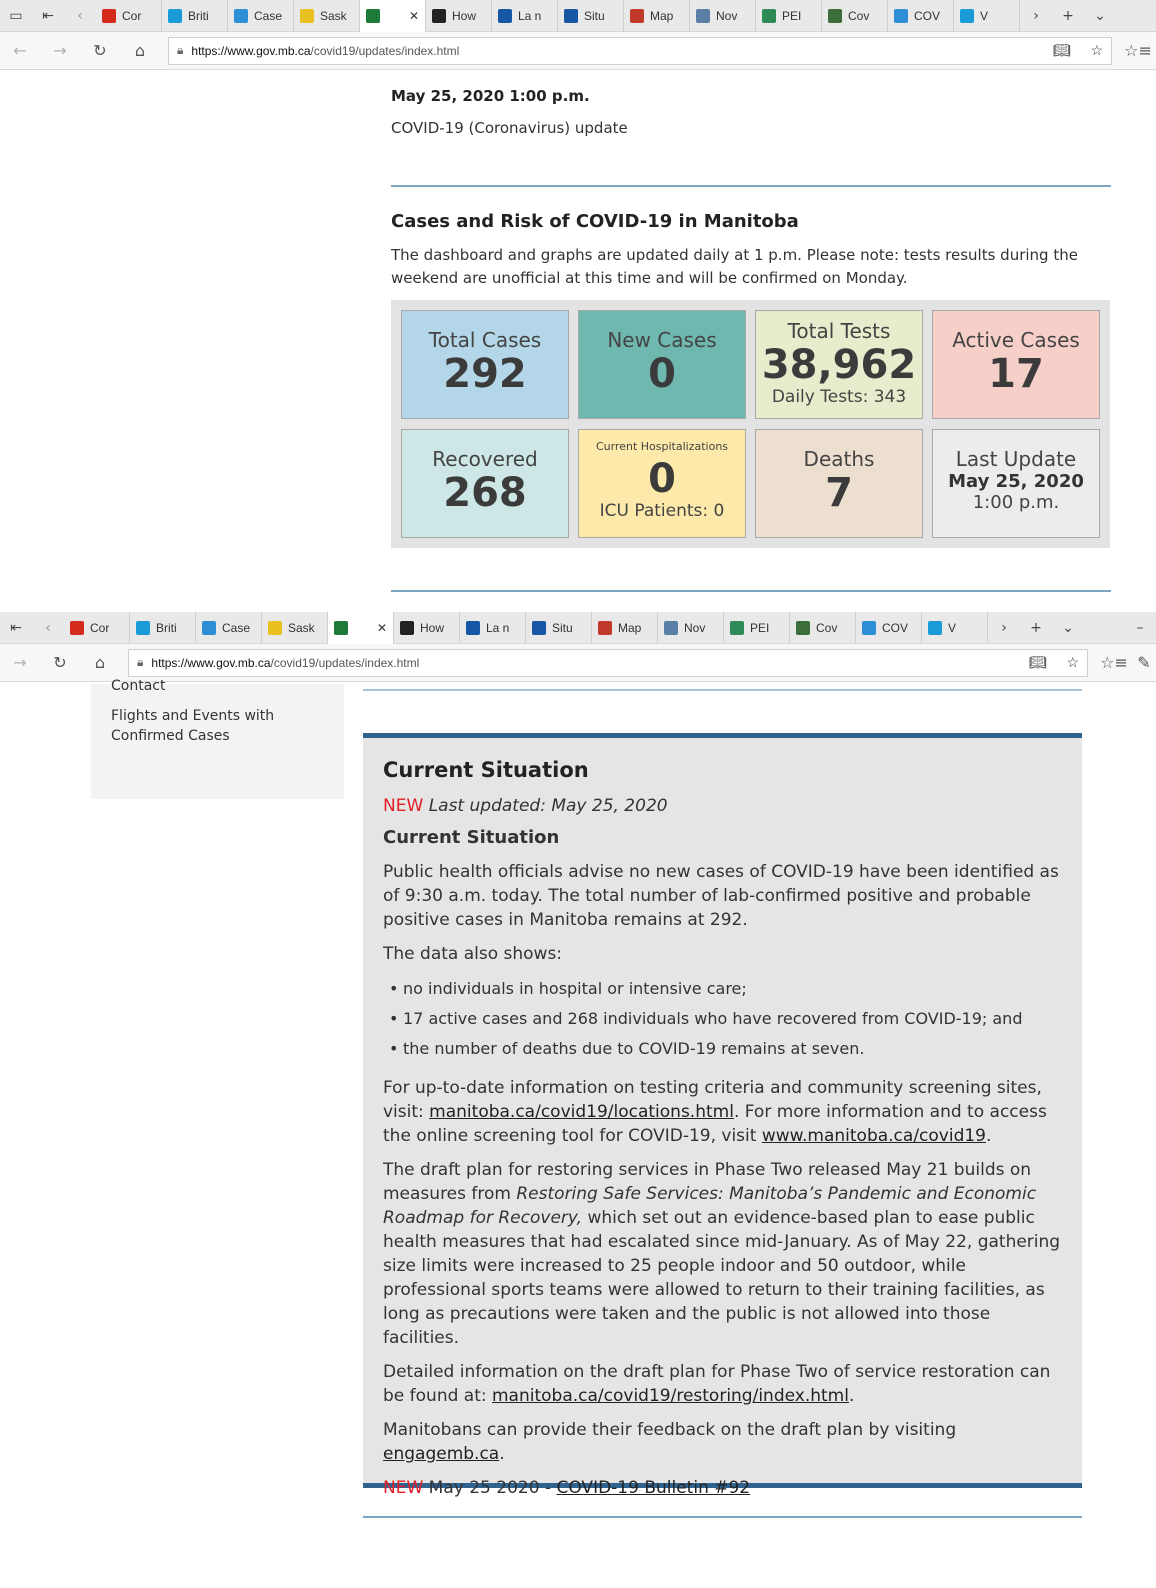 The image size is (1156, 1588). I want to click on tile-sub: Daily Tests: 343, so click(839, 397).